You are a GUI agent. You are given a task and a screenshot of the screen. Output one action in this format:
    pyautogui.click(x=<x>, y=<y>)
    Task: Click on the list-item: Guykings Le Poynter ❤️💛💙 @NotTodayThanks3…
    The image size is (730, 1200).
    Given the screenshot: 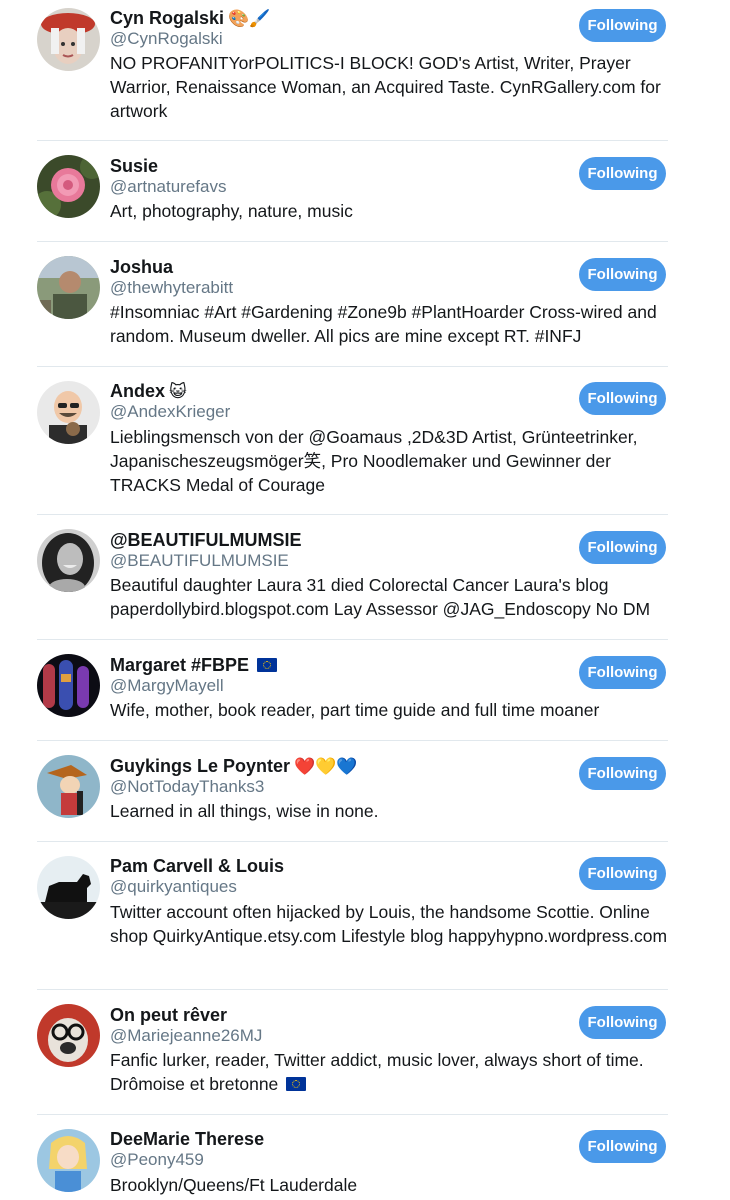 What is the action you would take?
    pyautogui.click(x=365, y=791)
    